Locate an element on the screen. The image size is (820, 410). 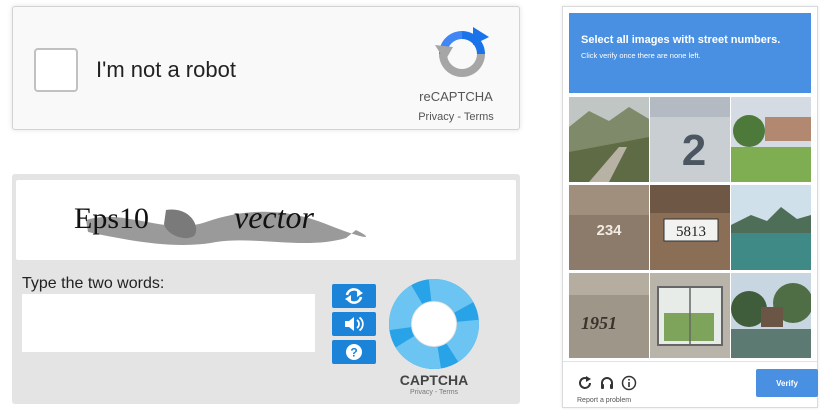
footer-divider is located at coordinates (690, 361).